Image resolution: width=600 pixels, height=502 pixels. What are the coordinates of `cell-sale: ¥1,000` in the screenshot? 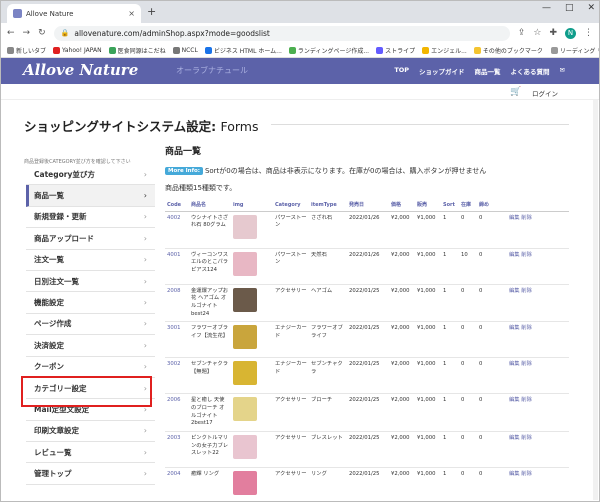 It's located at (428, 449).